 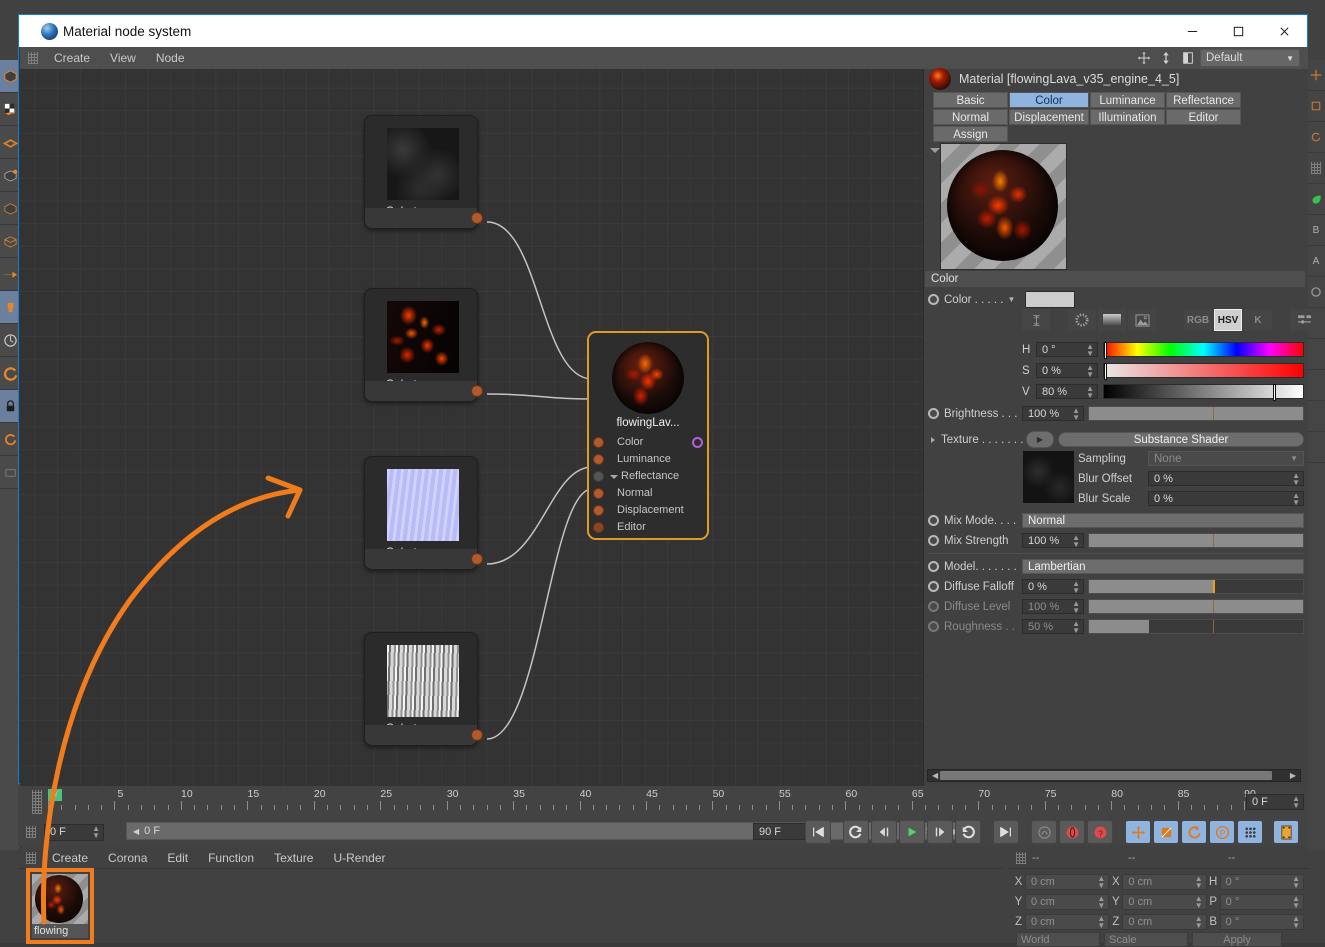 I want to click on sidebar-camera-icon, so click(x=10, y=340).